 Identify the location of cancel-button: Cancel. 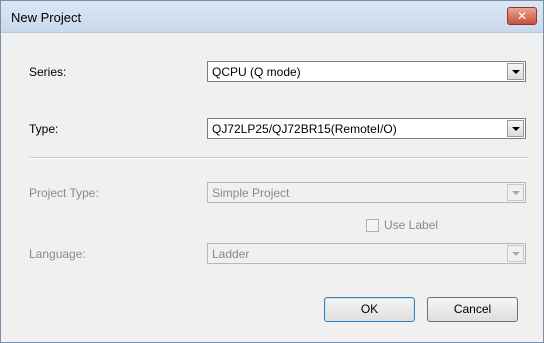
(472, 309).